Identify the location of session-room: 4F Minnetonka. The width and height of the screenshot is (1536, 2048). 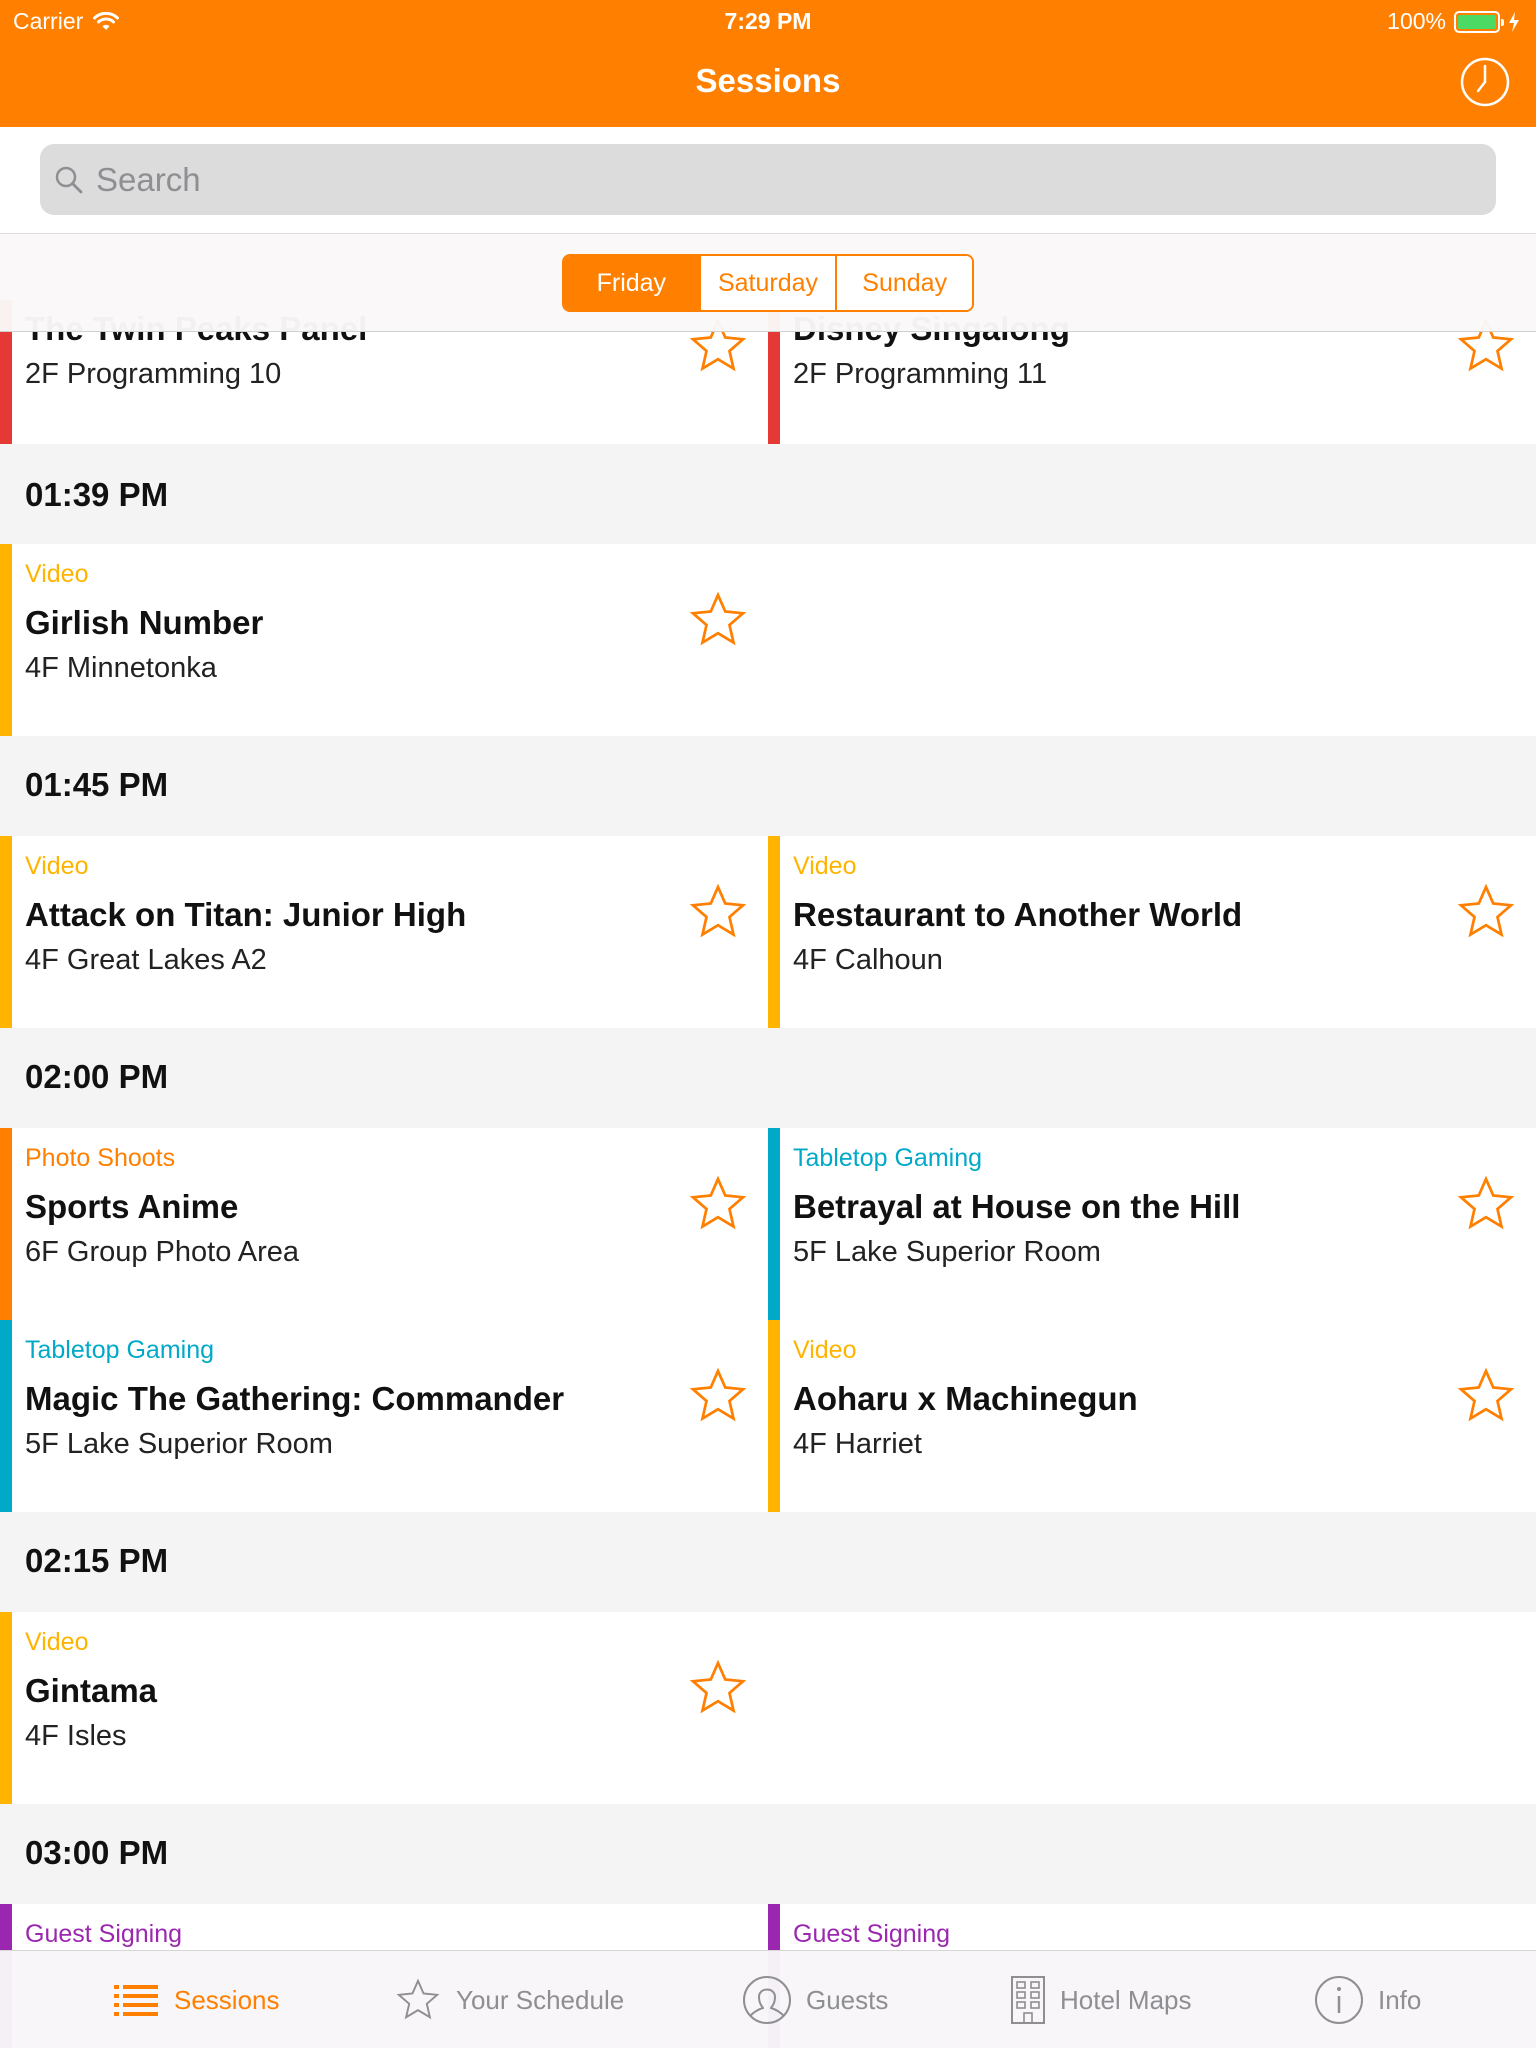
(121, 668).